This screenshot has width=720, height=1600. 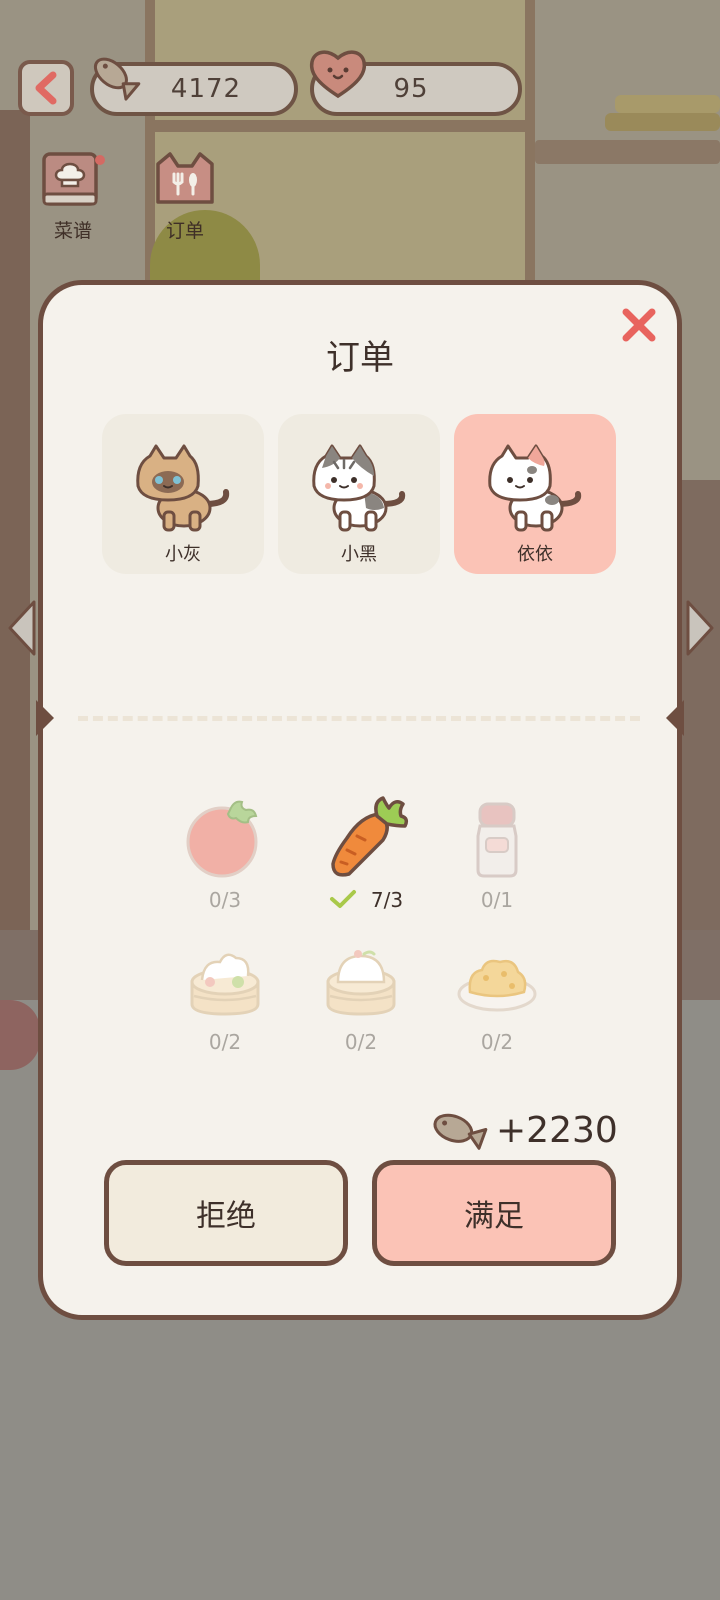 What do you see at coordinates (225, 900) in the screenshot?
I see `item-count: 0/3` at bounding box center [225, 900].